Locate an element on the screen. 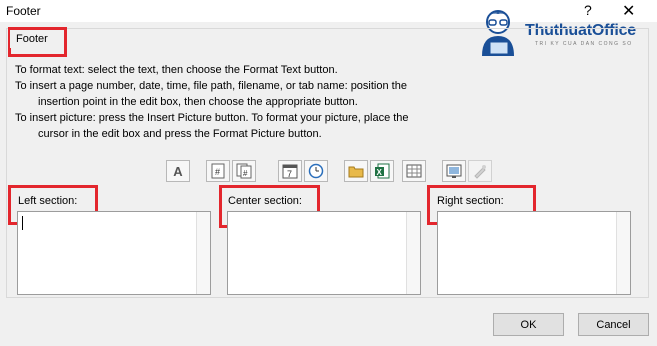 This screenshot has height=346, width=657. help-icon: ? is located at coordinates (588, 10).